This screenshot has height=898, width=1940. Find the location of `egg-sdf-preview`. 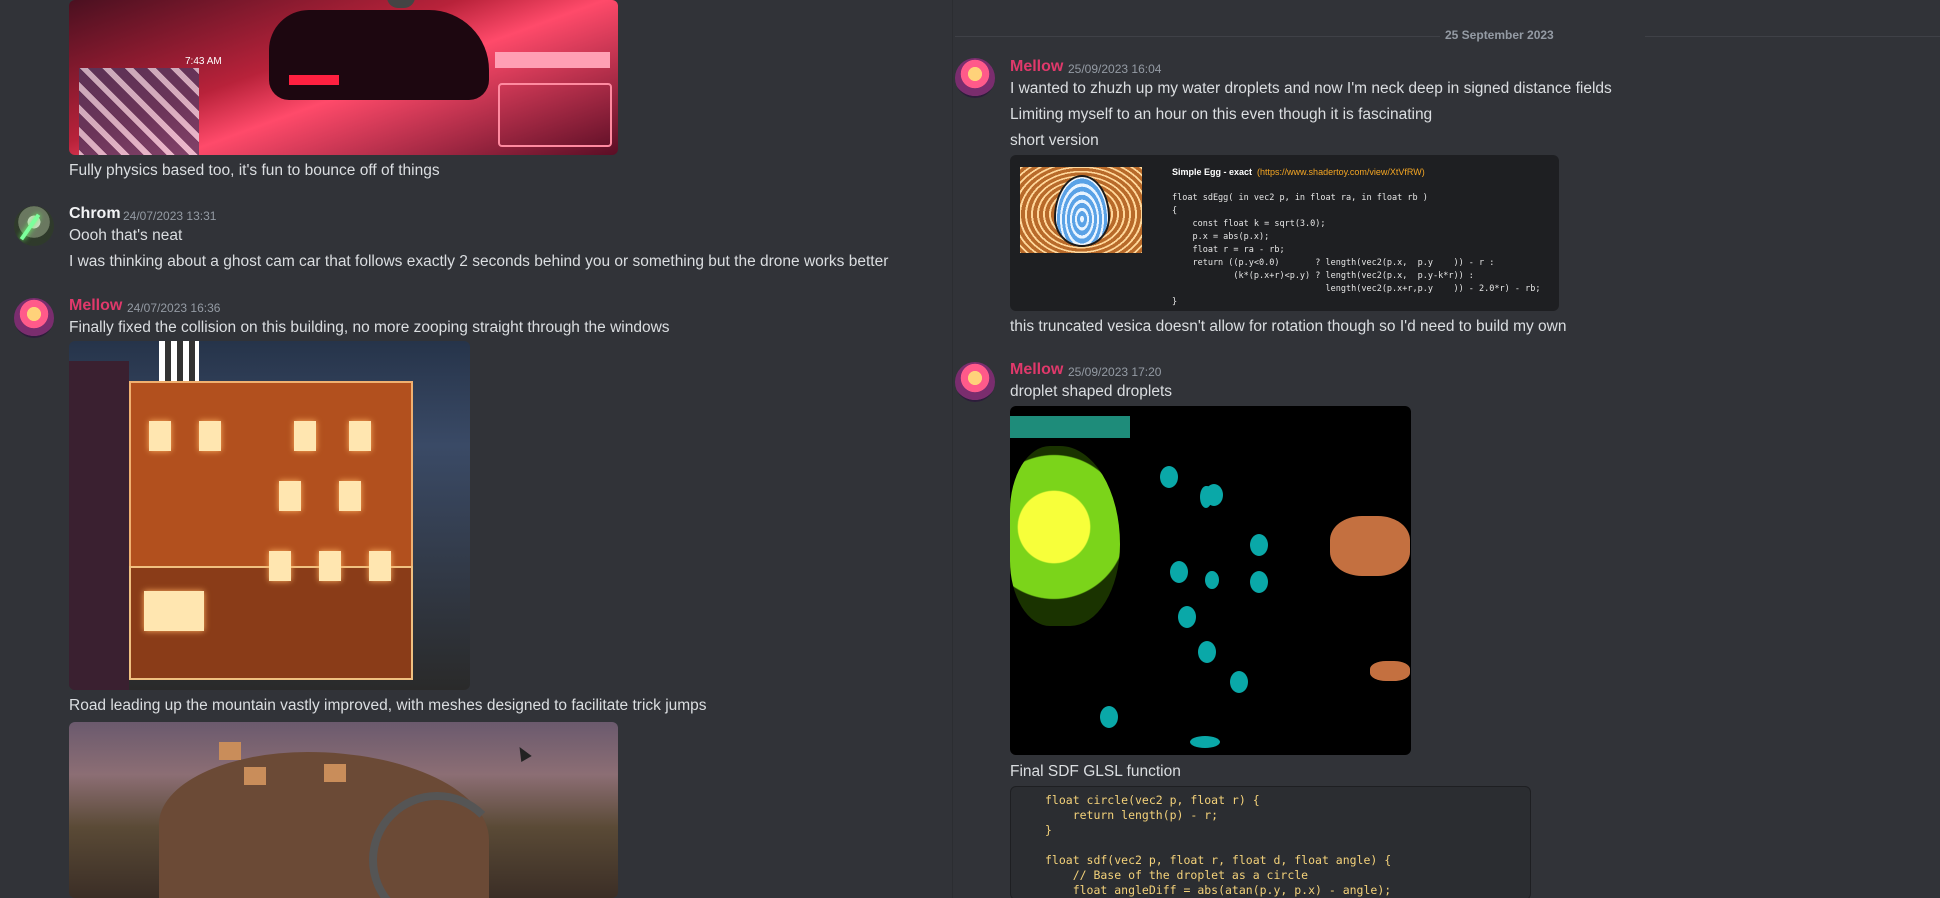

egg-sdf-preview is located at coordinates (1081, 210).